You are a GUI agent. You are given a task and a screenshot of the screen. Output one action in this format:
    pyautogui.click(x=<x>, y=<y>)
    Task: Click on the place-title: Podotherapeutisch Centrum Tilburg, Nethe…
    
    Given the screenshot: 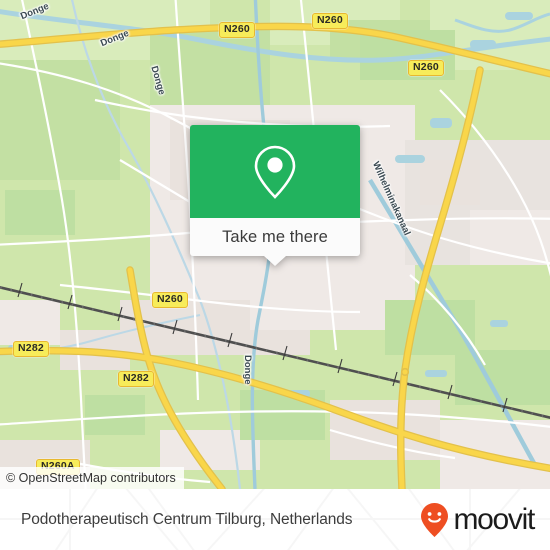 What is the action you would take?
    pyautogui.click(x=187, y=519)
    